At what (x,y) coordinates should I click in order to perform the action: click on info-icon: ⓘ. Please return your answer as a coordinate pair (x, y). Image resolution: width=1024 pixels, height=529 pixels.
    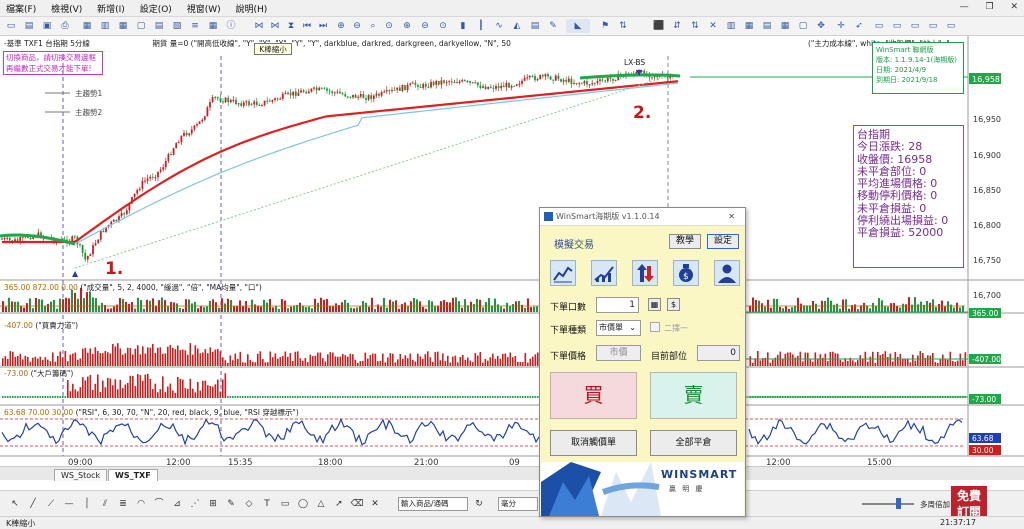
    Looking at the image, I should click on (231, 26).